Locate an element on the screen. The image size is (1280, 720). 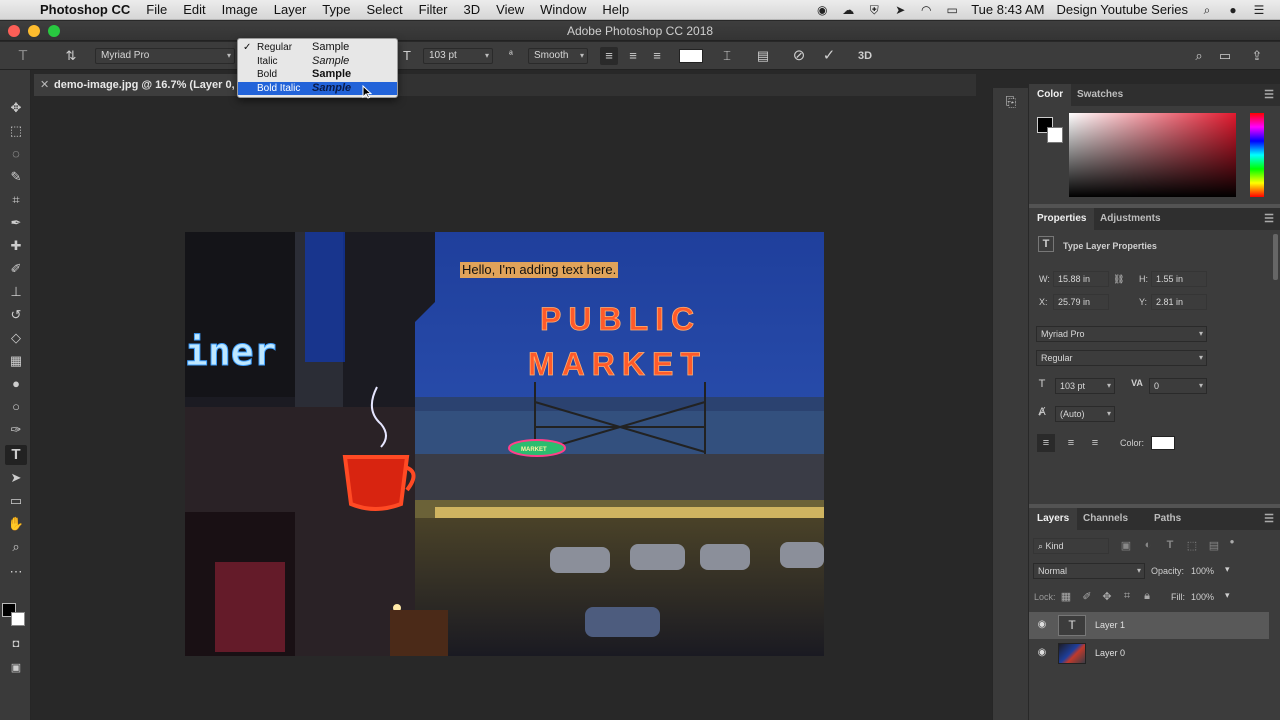
clone-stamp-tool-icon: ⊥ is located at coordinates (16, 292).